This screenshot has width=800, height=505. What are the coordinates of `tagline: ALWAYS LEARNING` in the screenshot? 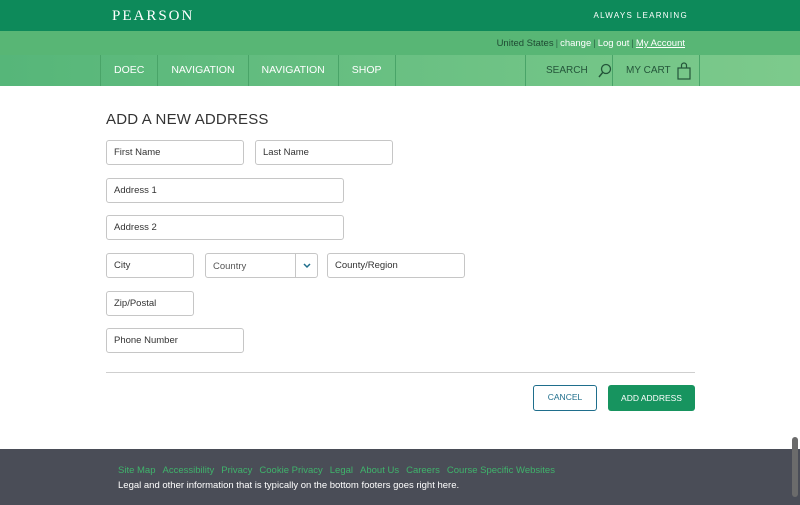 It's located at (640, 15).